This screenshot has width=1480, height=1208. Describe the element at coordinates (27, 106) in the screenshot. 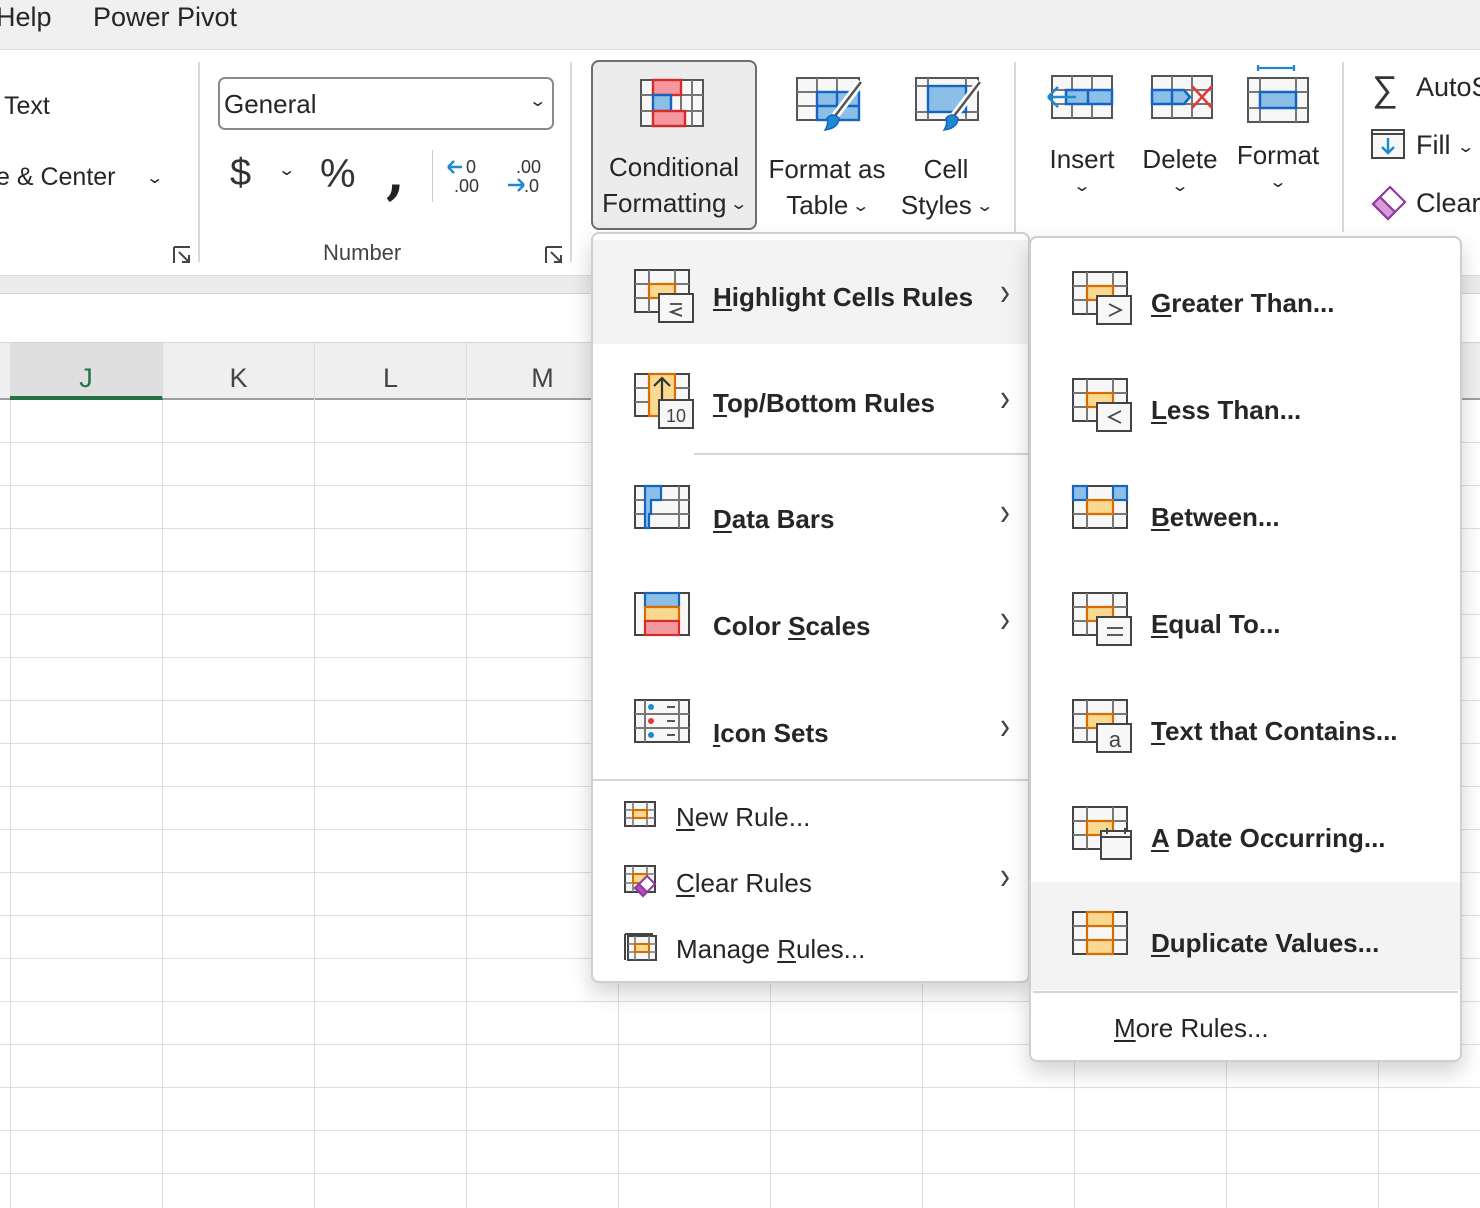

I see `wrap-text-button: Text` at that location.